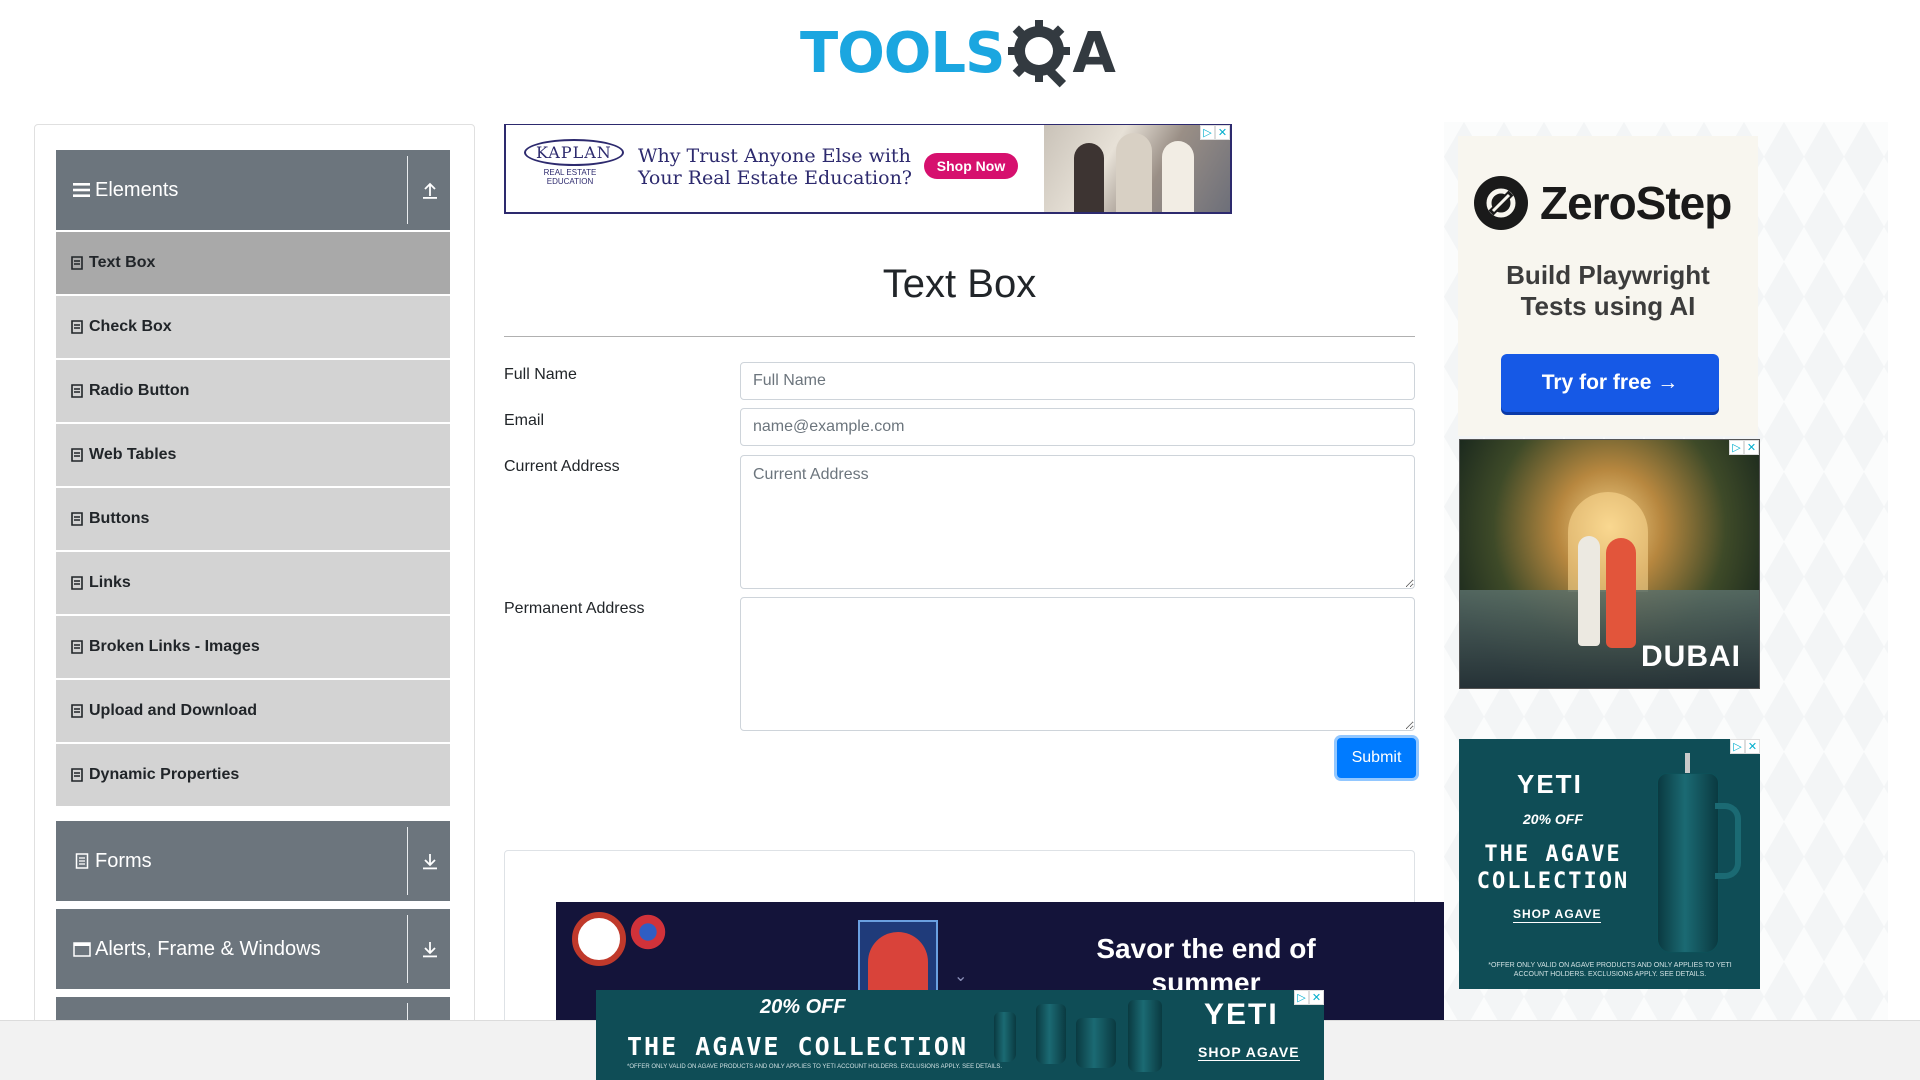 The image size is (1920, 1080). What do you see at coordinates (1636, 203) in the screenshot?
I see `zerostep-name: ZeroStep` at bounding box center [1636, 203].